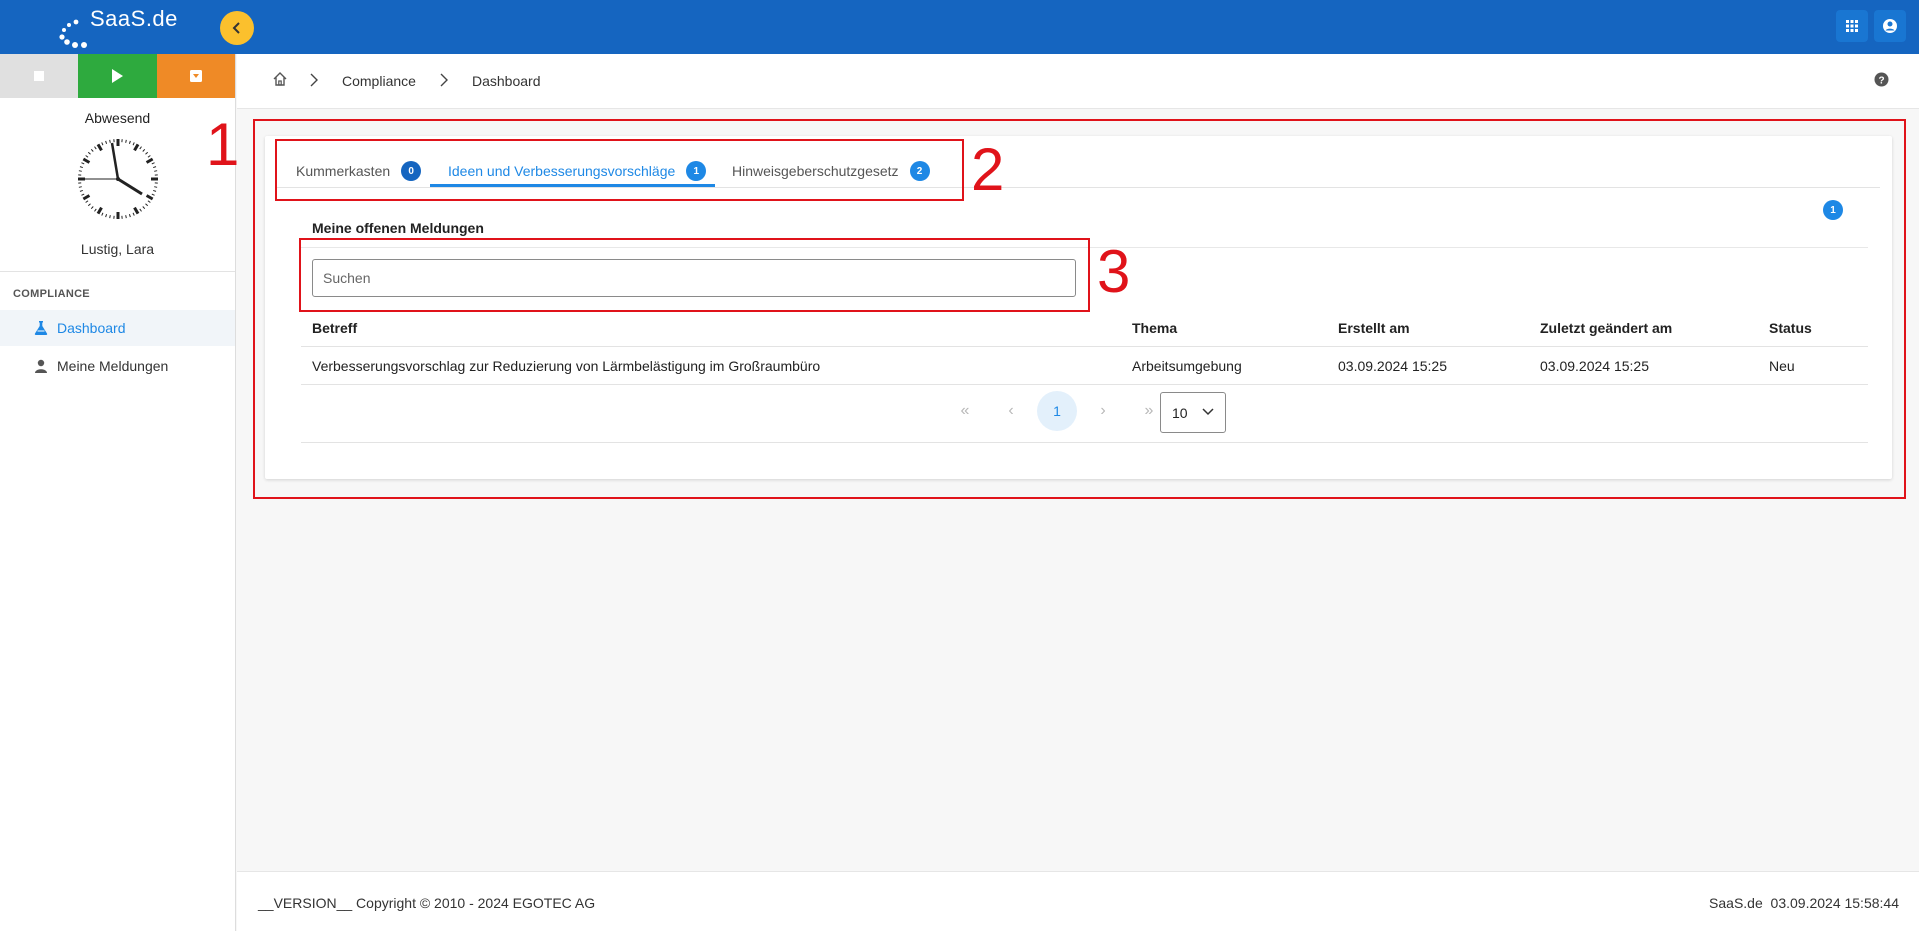 The width and height of the screenshot is (1919, 931). I want to click on breadcrumb-compliance: Compliance, so click(379, 81).